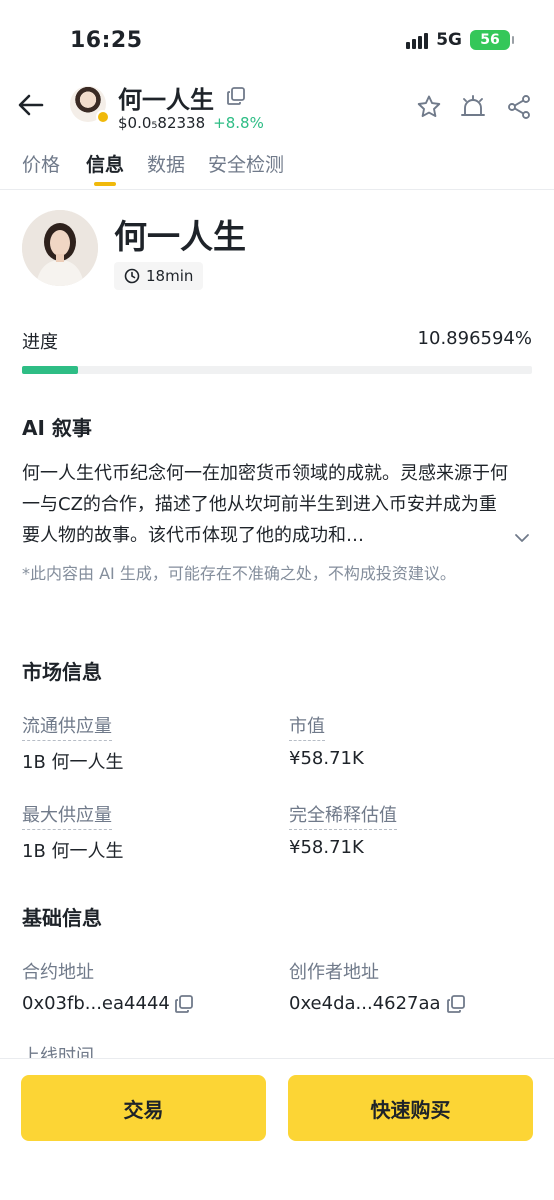  What do you see at coordinates (143, 1108) in the screenshot?
I see `trade-button: 交易` at bounding box center [143, 1108].